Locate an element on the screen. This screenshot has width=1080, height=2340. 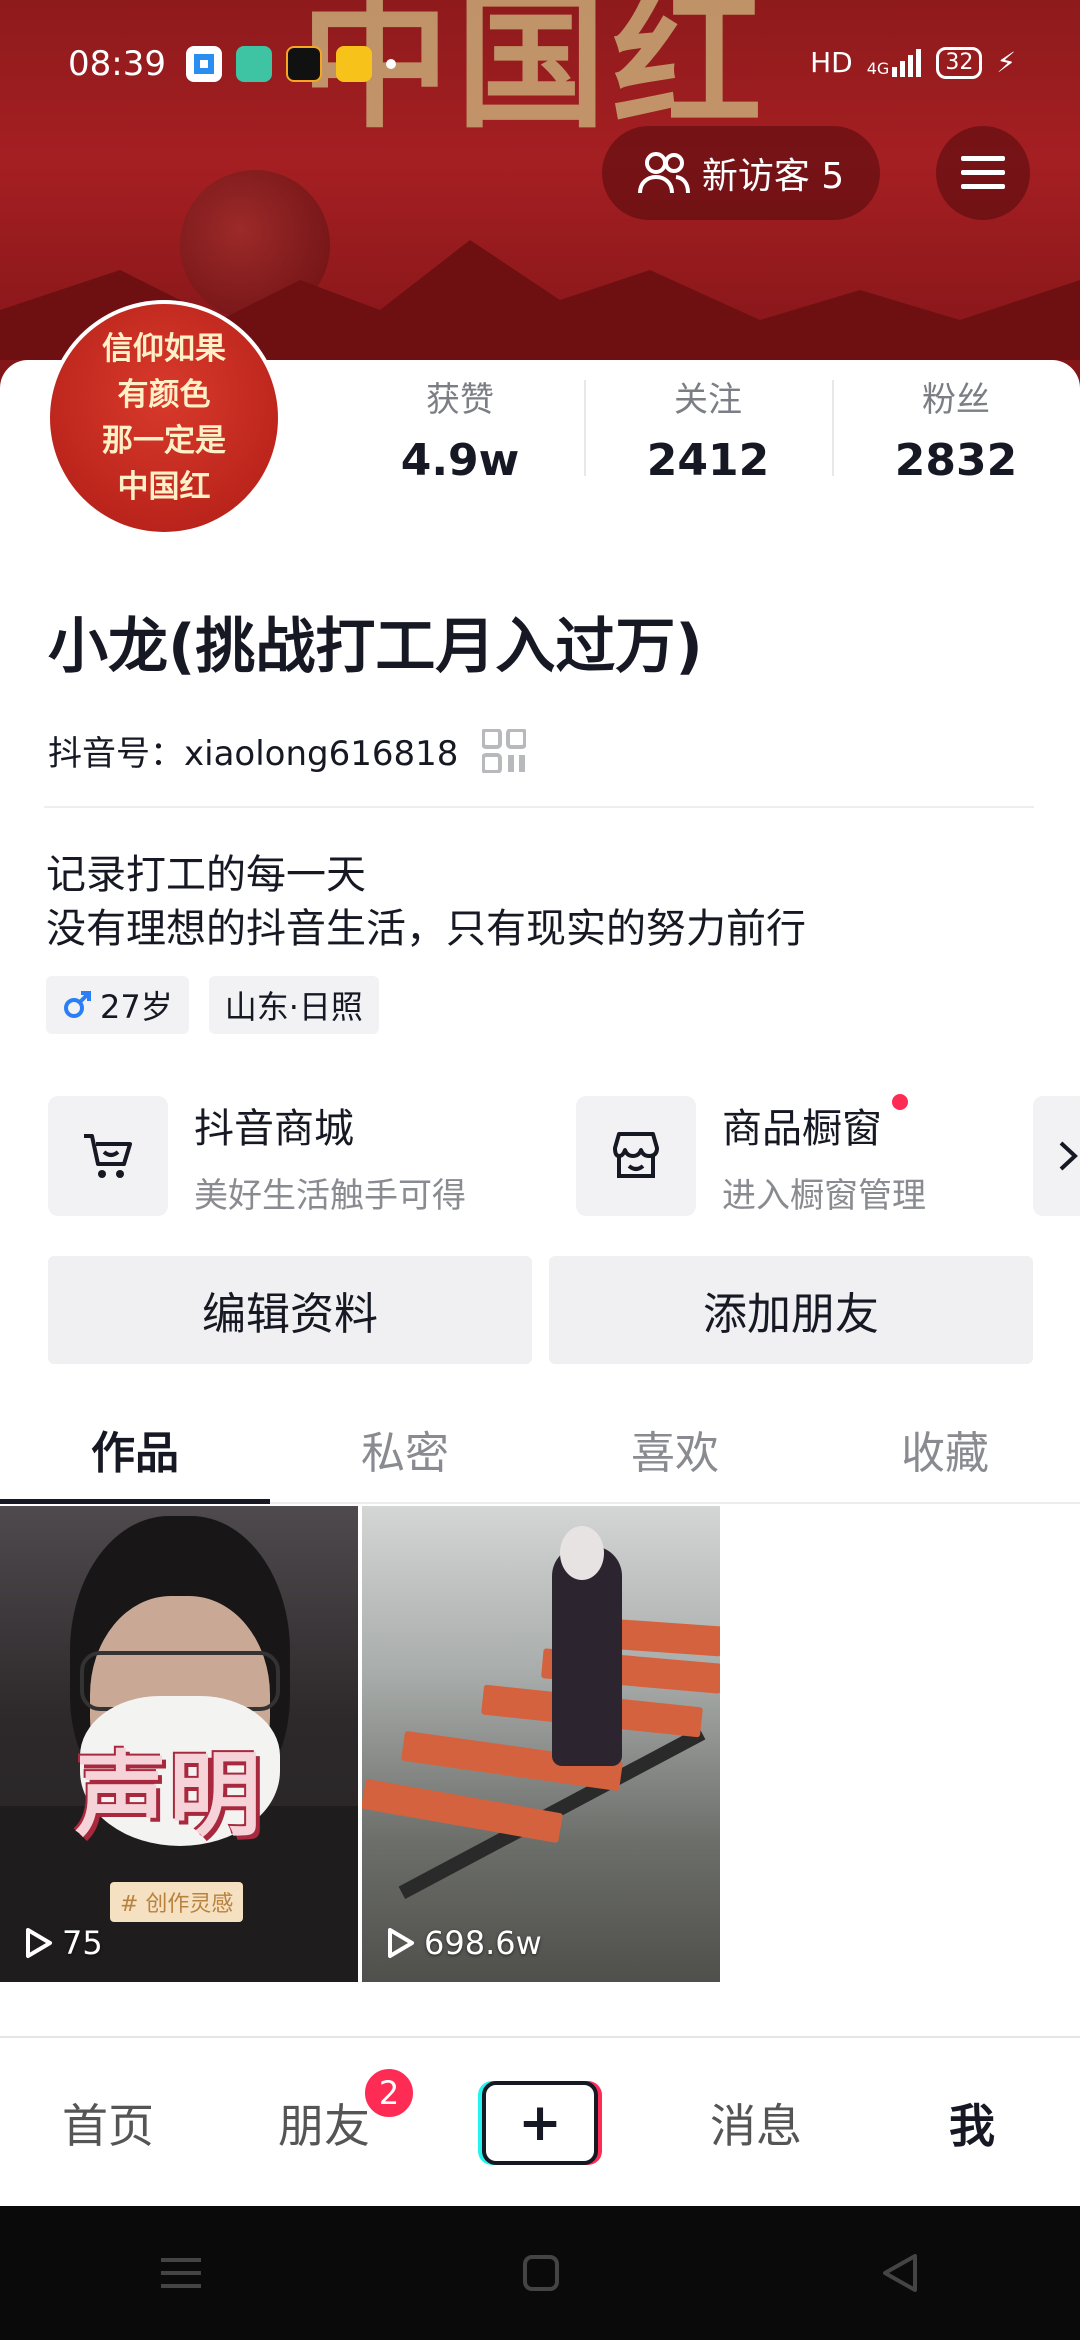
chevron-right-icon is located at coordinates (1068, 1156).